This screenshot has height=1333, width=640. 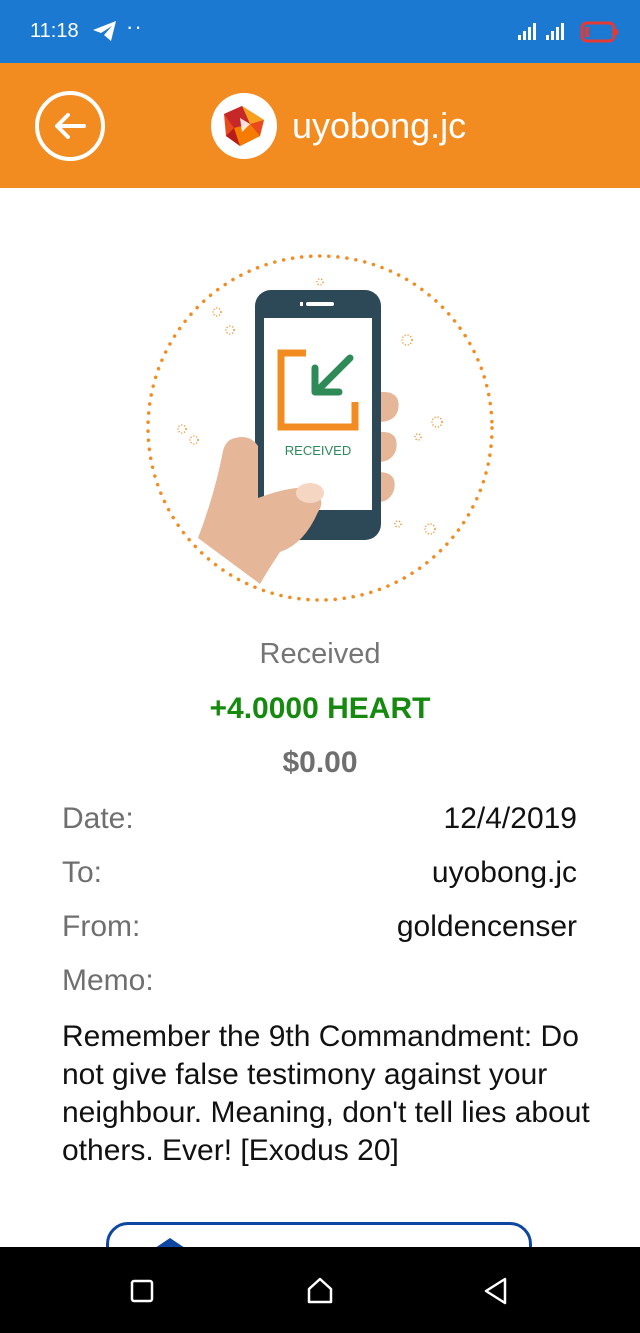 I want to click on home-button, so click(x=320, y=1291).